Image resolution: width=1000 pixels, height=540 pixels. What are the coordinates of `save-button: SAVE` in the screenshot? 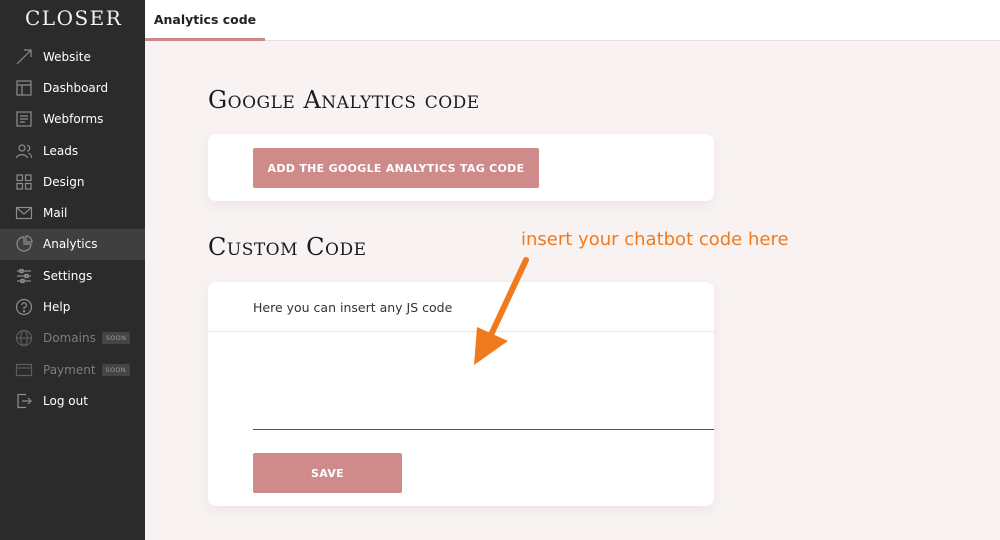 It's located at (327, 473).